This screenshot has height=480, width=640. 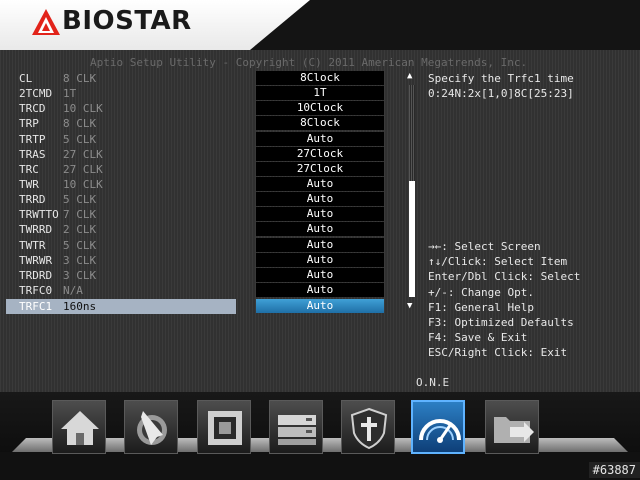 I want to click on exit-button, so click(x=512, y=427).